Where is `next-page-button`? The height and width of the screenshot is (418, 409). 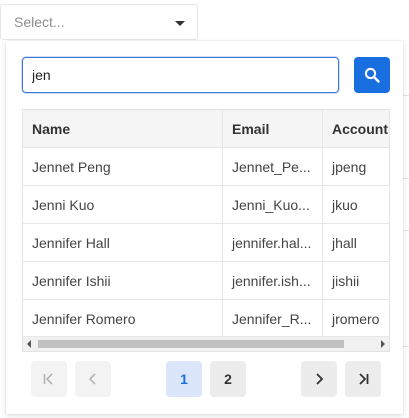 next-page-button is located at coordinates (319, 379).